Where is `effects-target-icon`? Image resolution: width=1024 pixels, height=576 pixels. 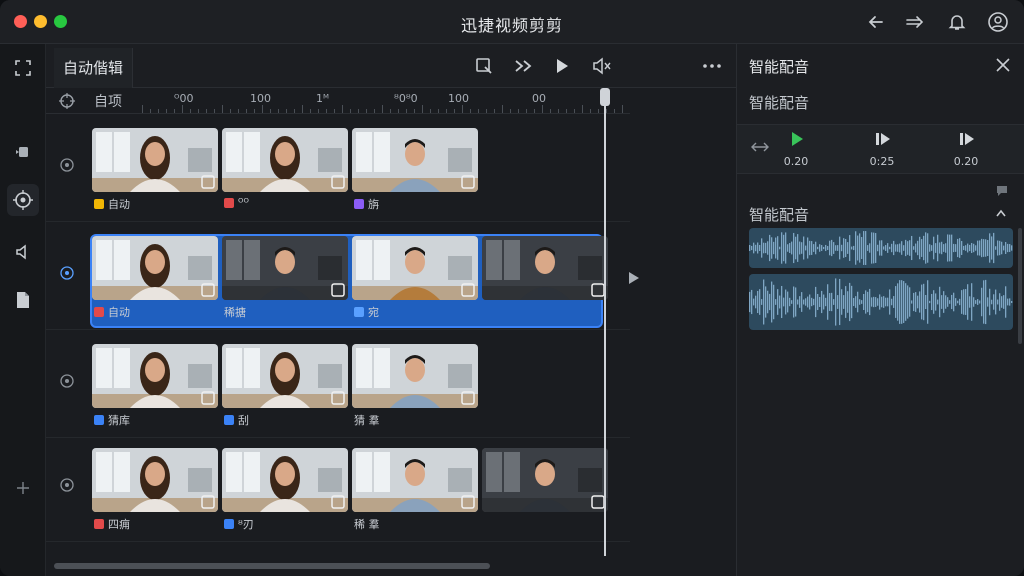 effects-target-icon is located at coordinates (23, 200).